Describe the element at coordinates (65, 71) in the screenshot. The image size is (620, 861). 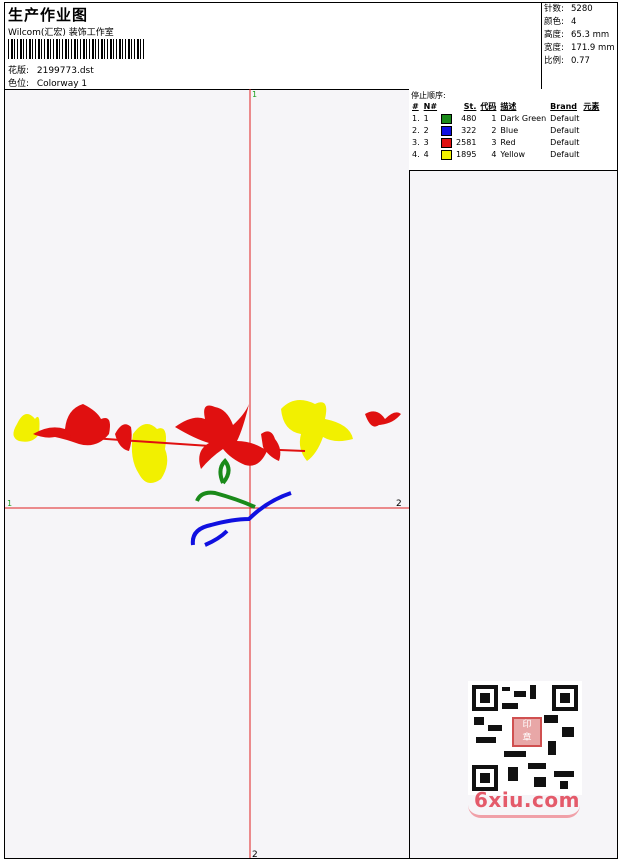
I see `design-file: 2199773.dst` at that location.